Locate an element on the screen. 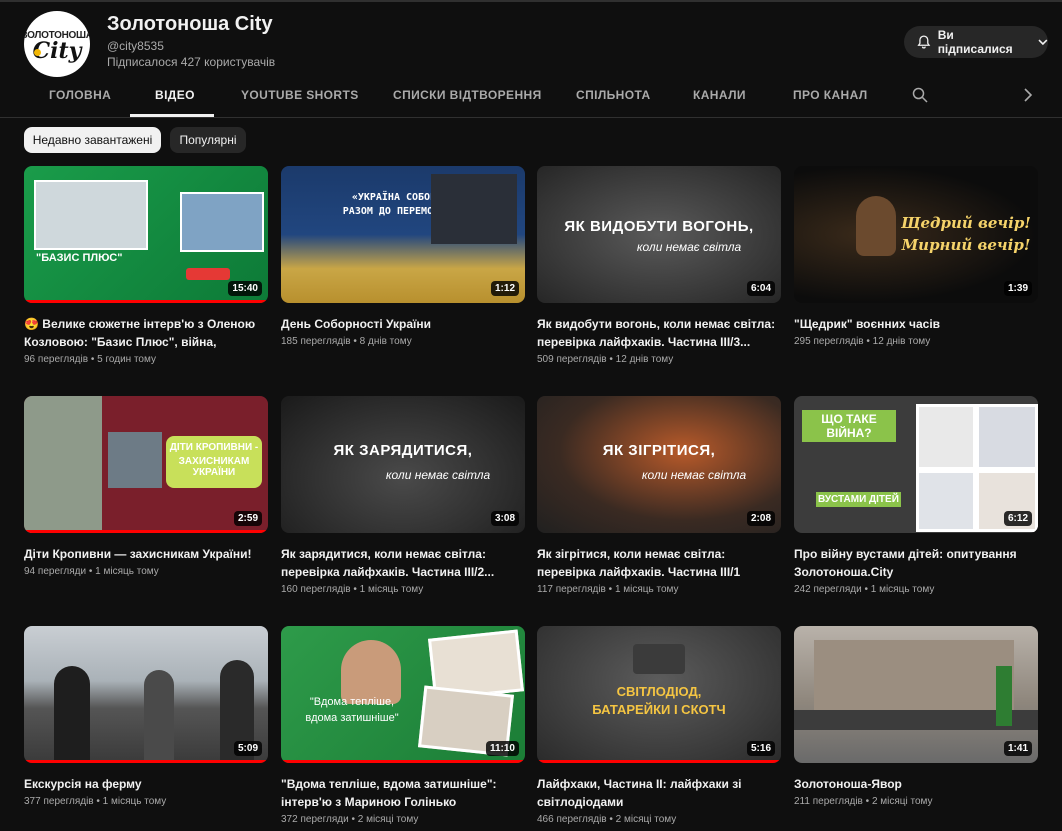 This screenshot has height=831, width=1062. tab-shorts: YOUTUBE SHORTS is located at coordinates (300, 95).